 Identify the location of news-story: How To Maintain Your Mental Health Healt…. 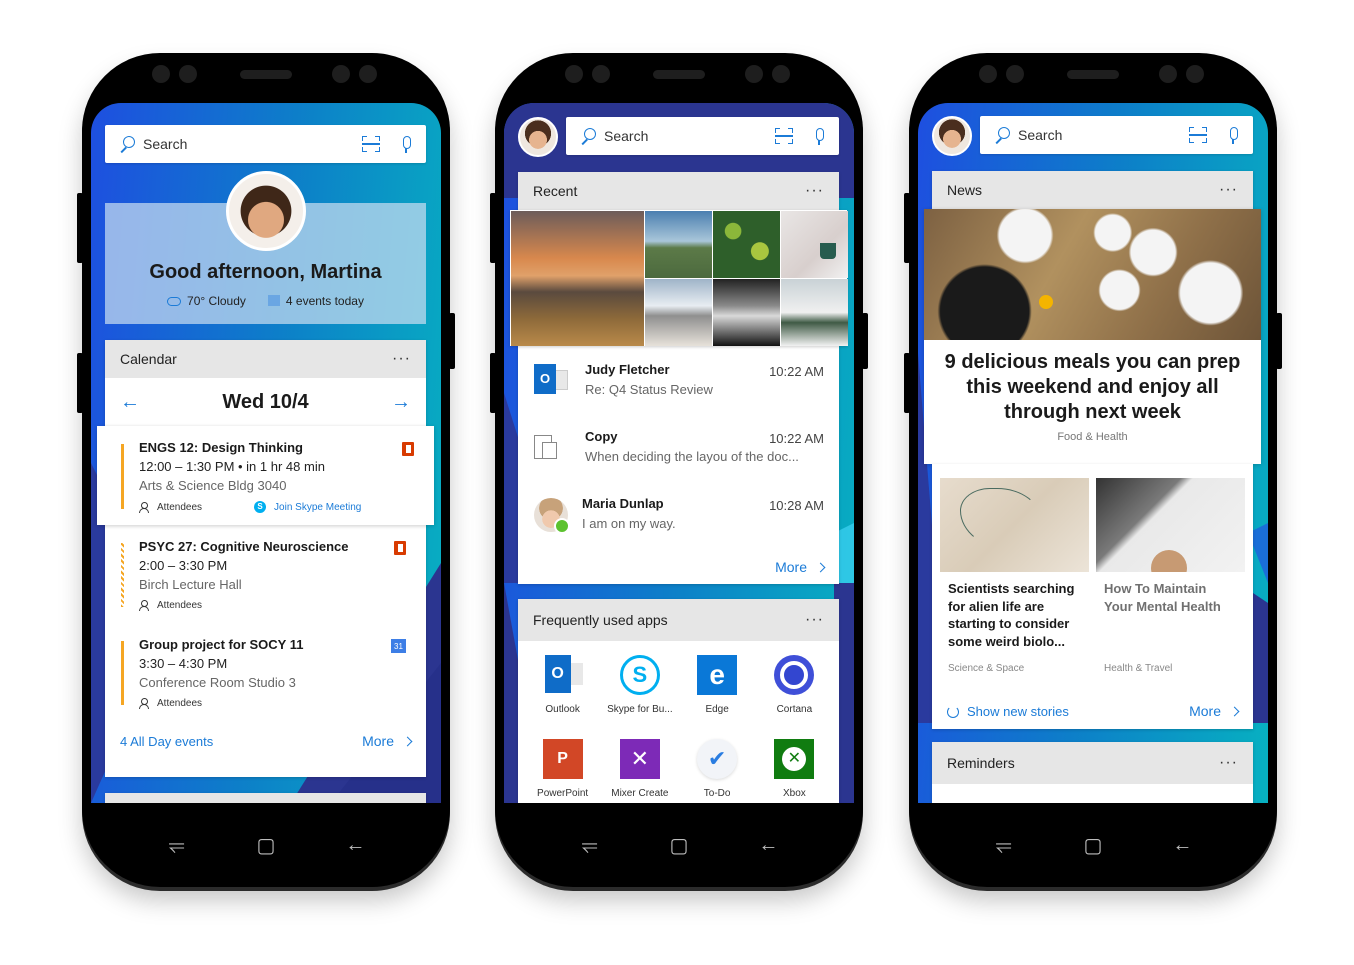
(1170, 576).